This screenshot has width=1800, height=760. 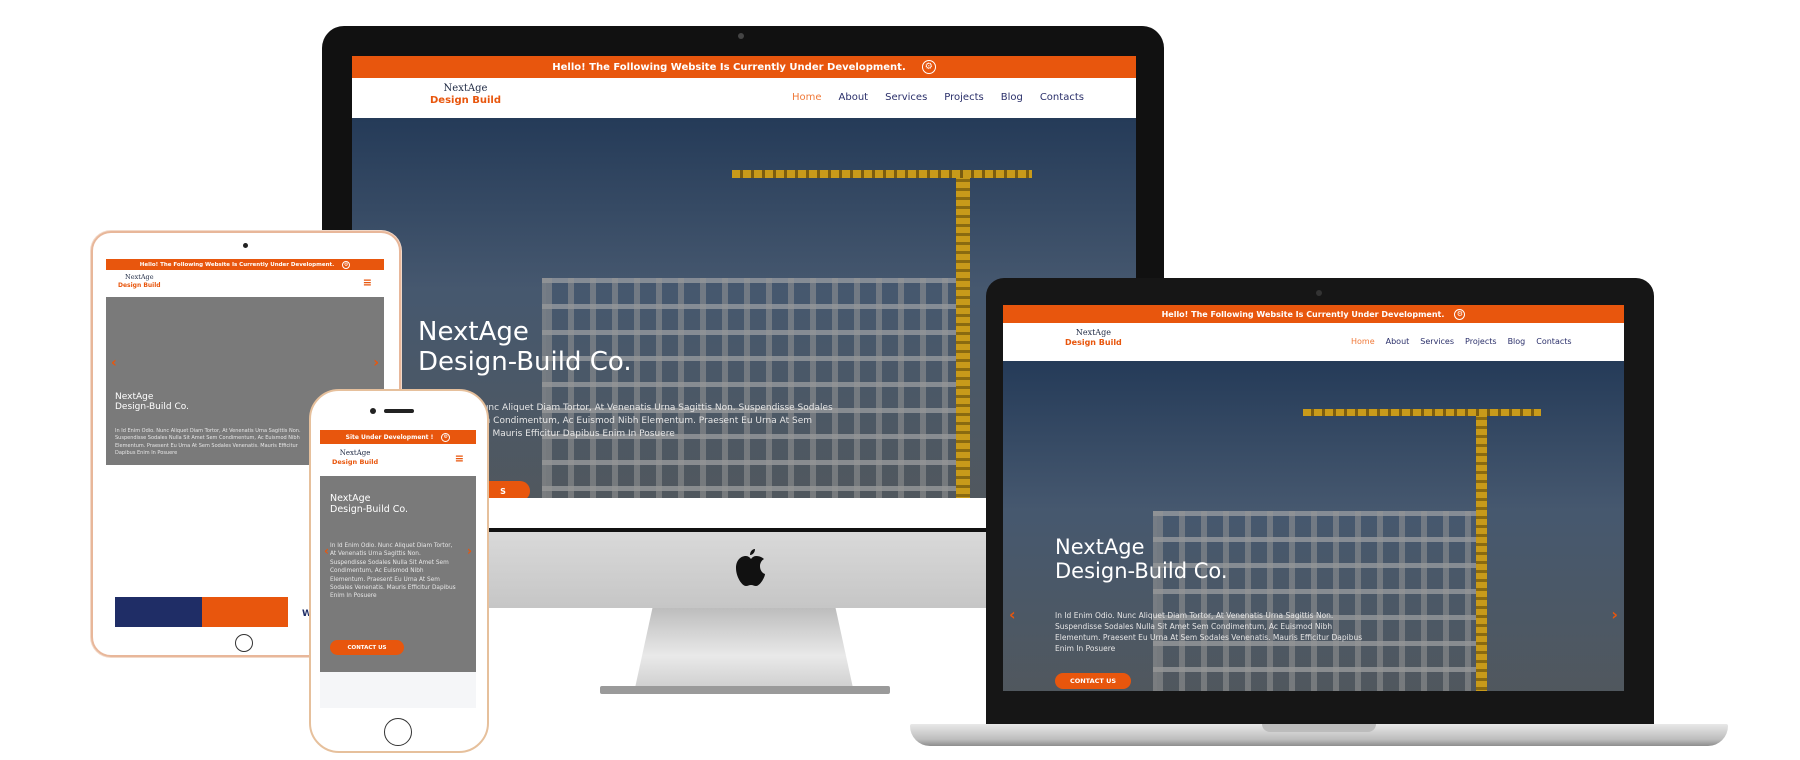 I want to click on imac-stand, so click(x=744, y=648).